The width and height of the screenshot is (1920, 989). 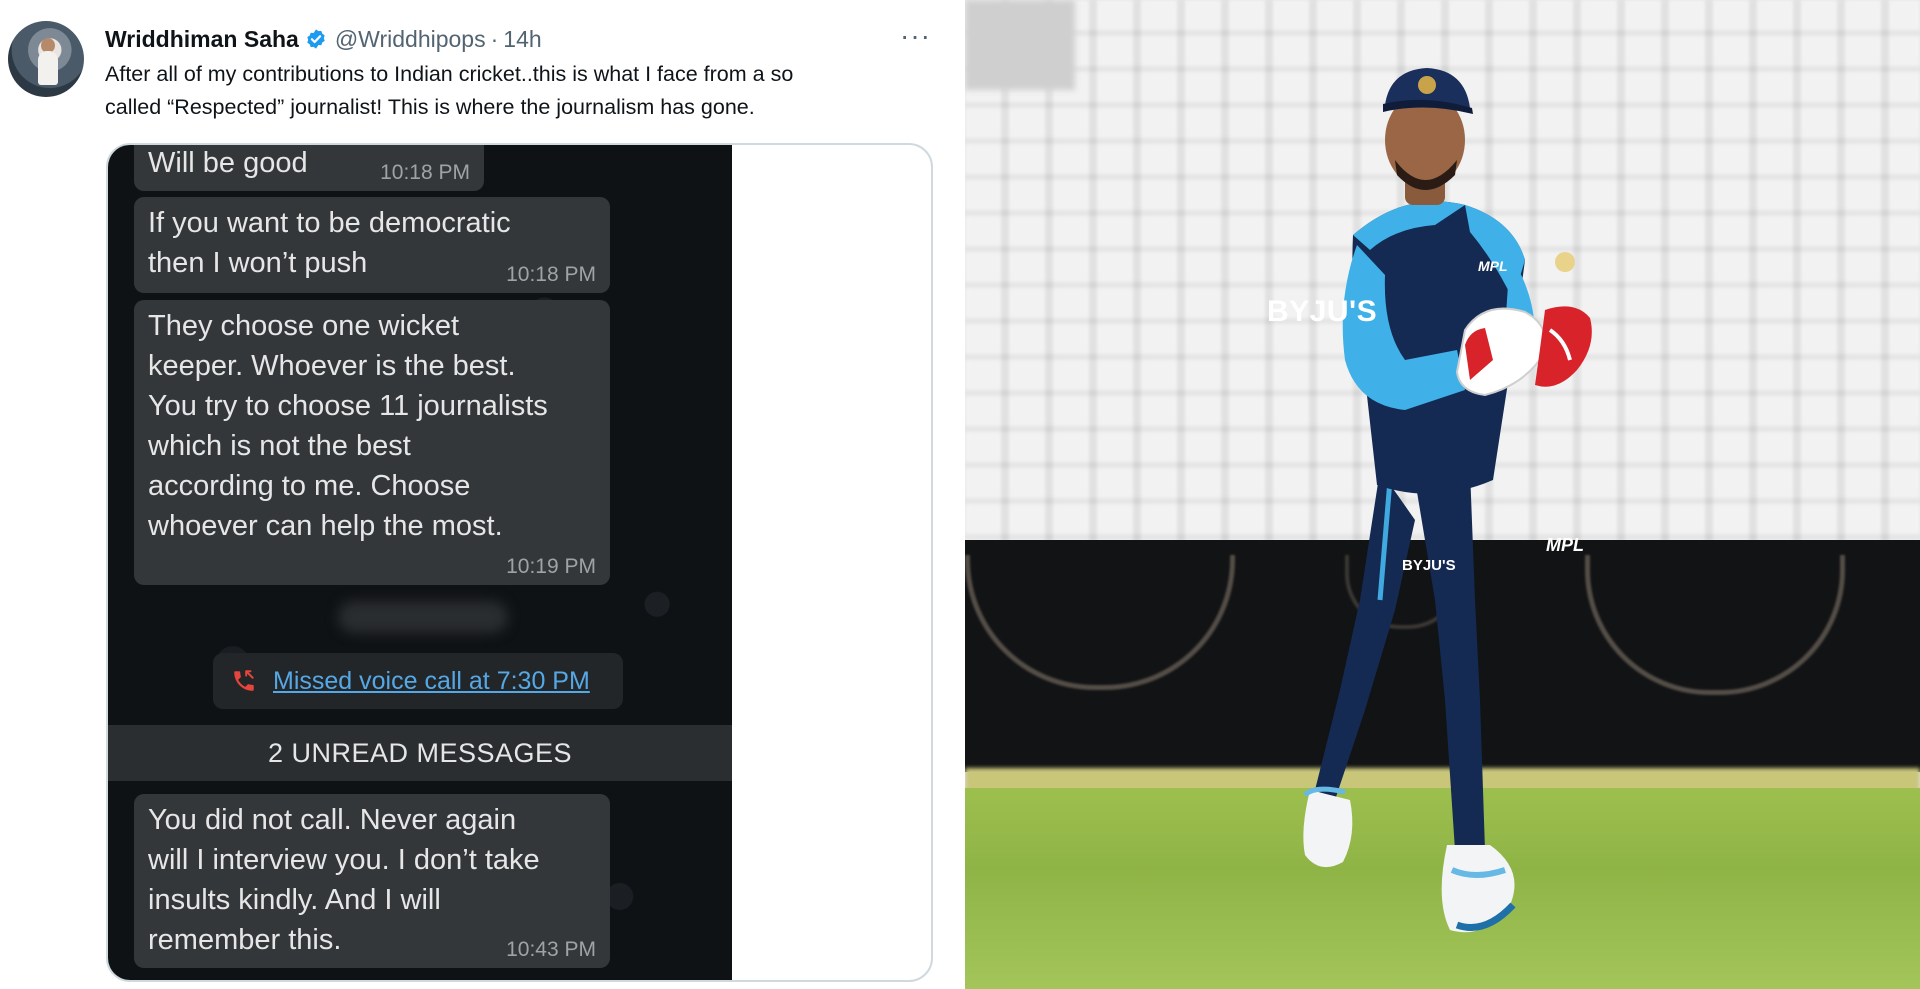 What do you see at coordinates (48, 68) in the screenshot?
I see `avatar-figure` at bounding box center [48, 68].